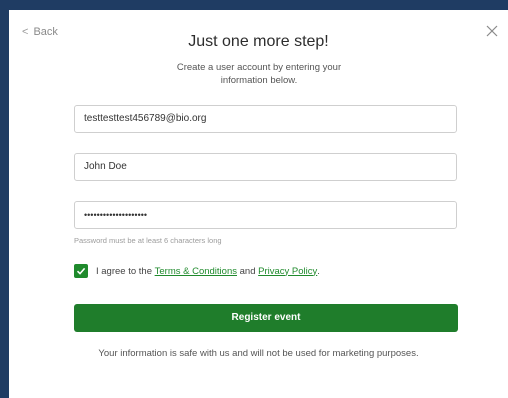 The width and height of the screenshot is (508, 398). Describe the element at coordinates (258, 41) in the screenshot. I see `modal-title: Just one more step!` at that location.